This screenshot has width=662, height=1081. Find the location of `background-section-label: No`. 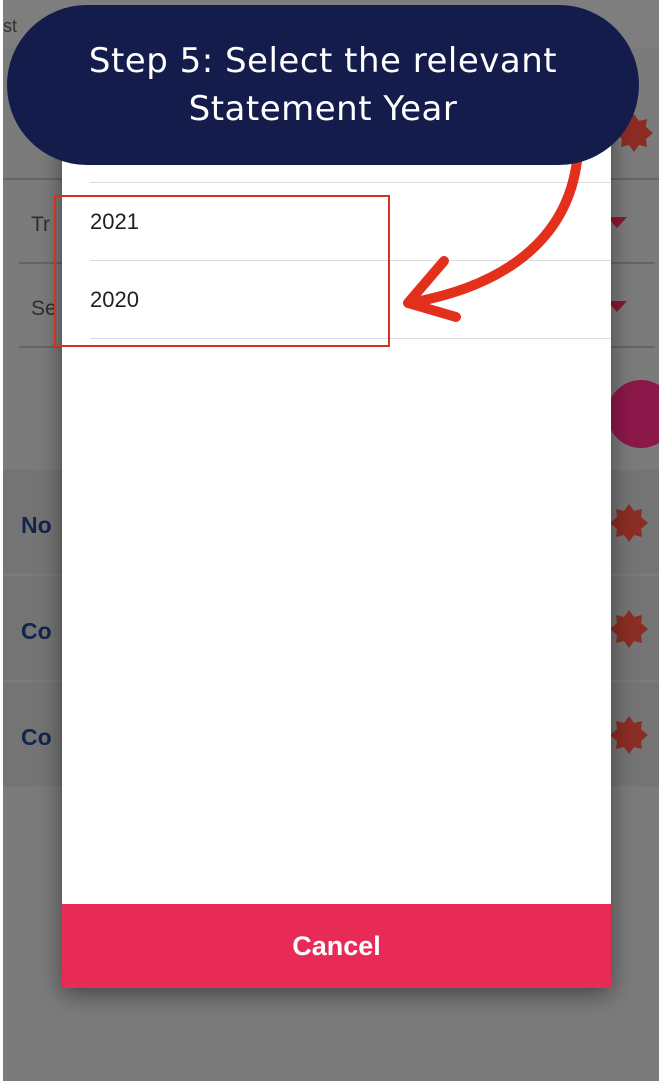

background-section-label: No is located at coordinates (36, 525).